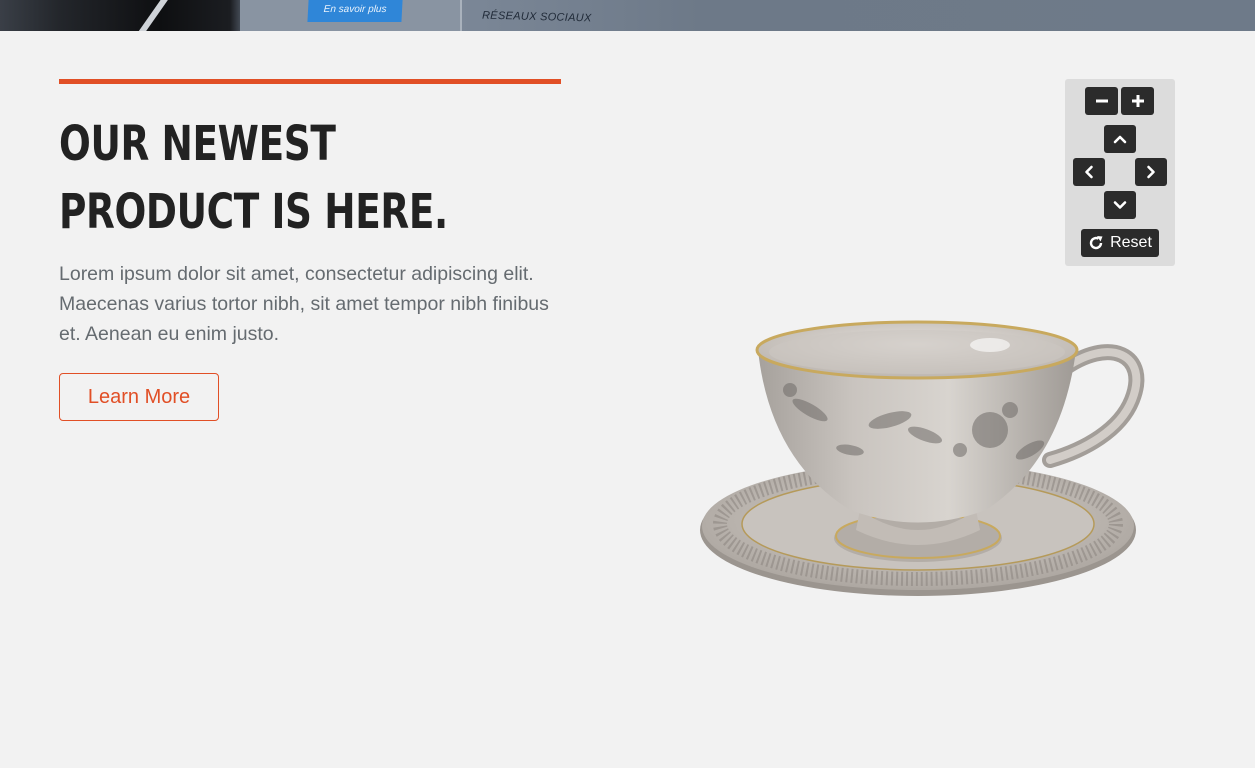 This screenshot has height=768, width=1255. Describe the element at coordinates (1120, 172) in the screenshot. I see `viewer-controls: Reset` at that location.